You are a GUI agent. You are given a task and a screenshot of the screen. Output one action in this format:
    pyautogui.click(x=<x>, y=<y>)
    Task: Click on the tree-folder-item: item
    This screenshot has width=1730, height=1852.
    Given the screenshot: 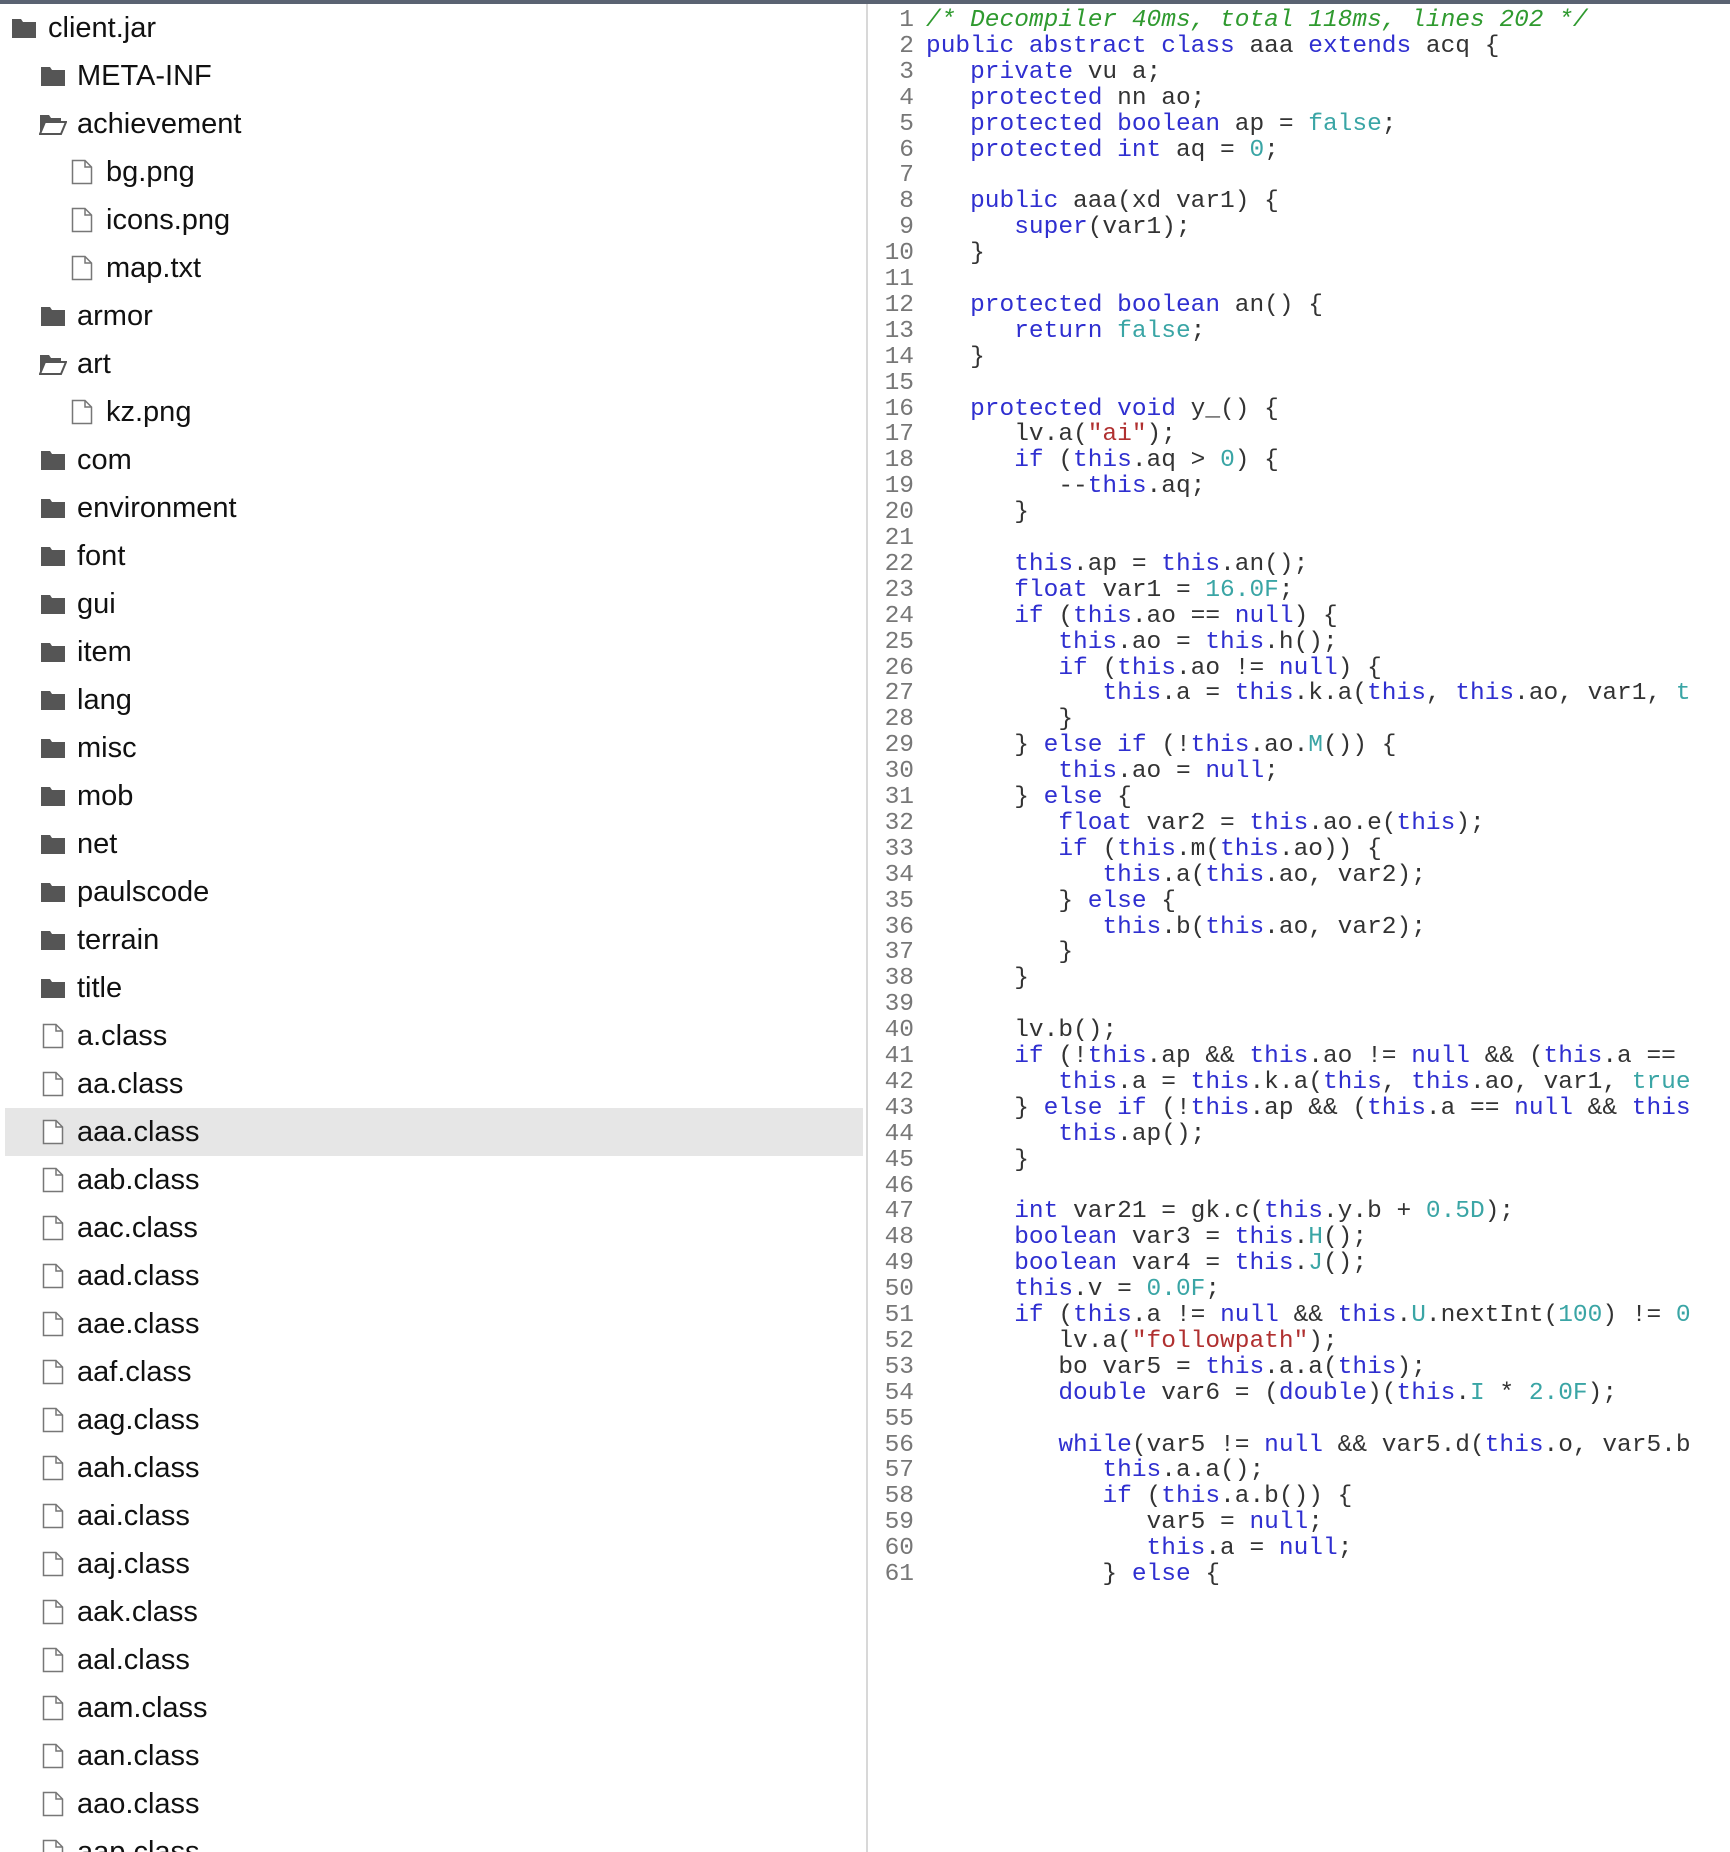 What is the action you would take?
    pyautogui.click(x=434, y=652)
    